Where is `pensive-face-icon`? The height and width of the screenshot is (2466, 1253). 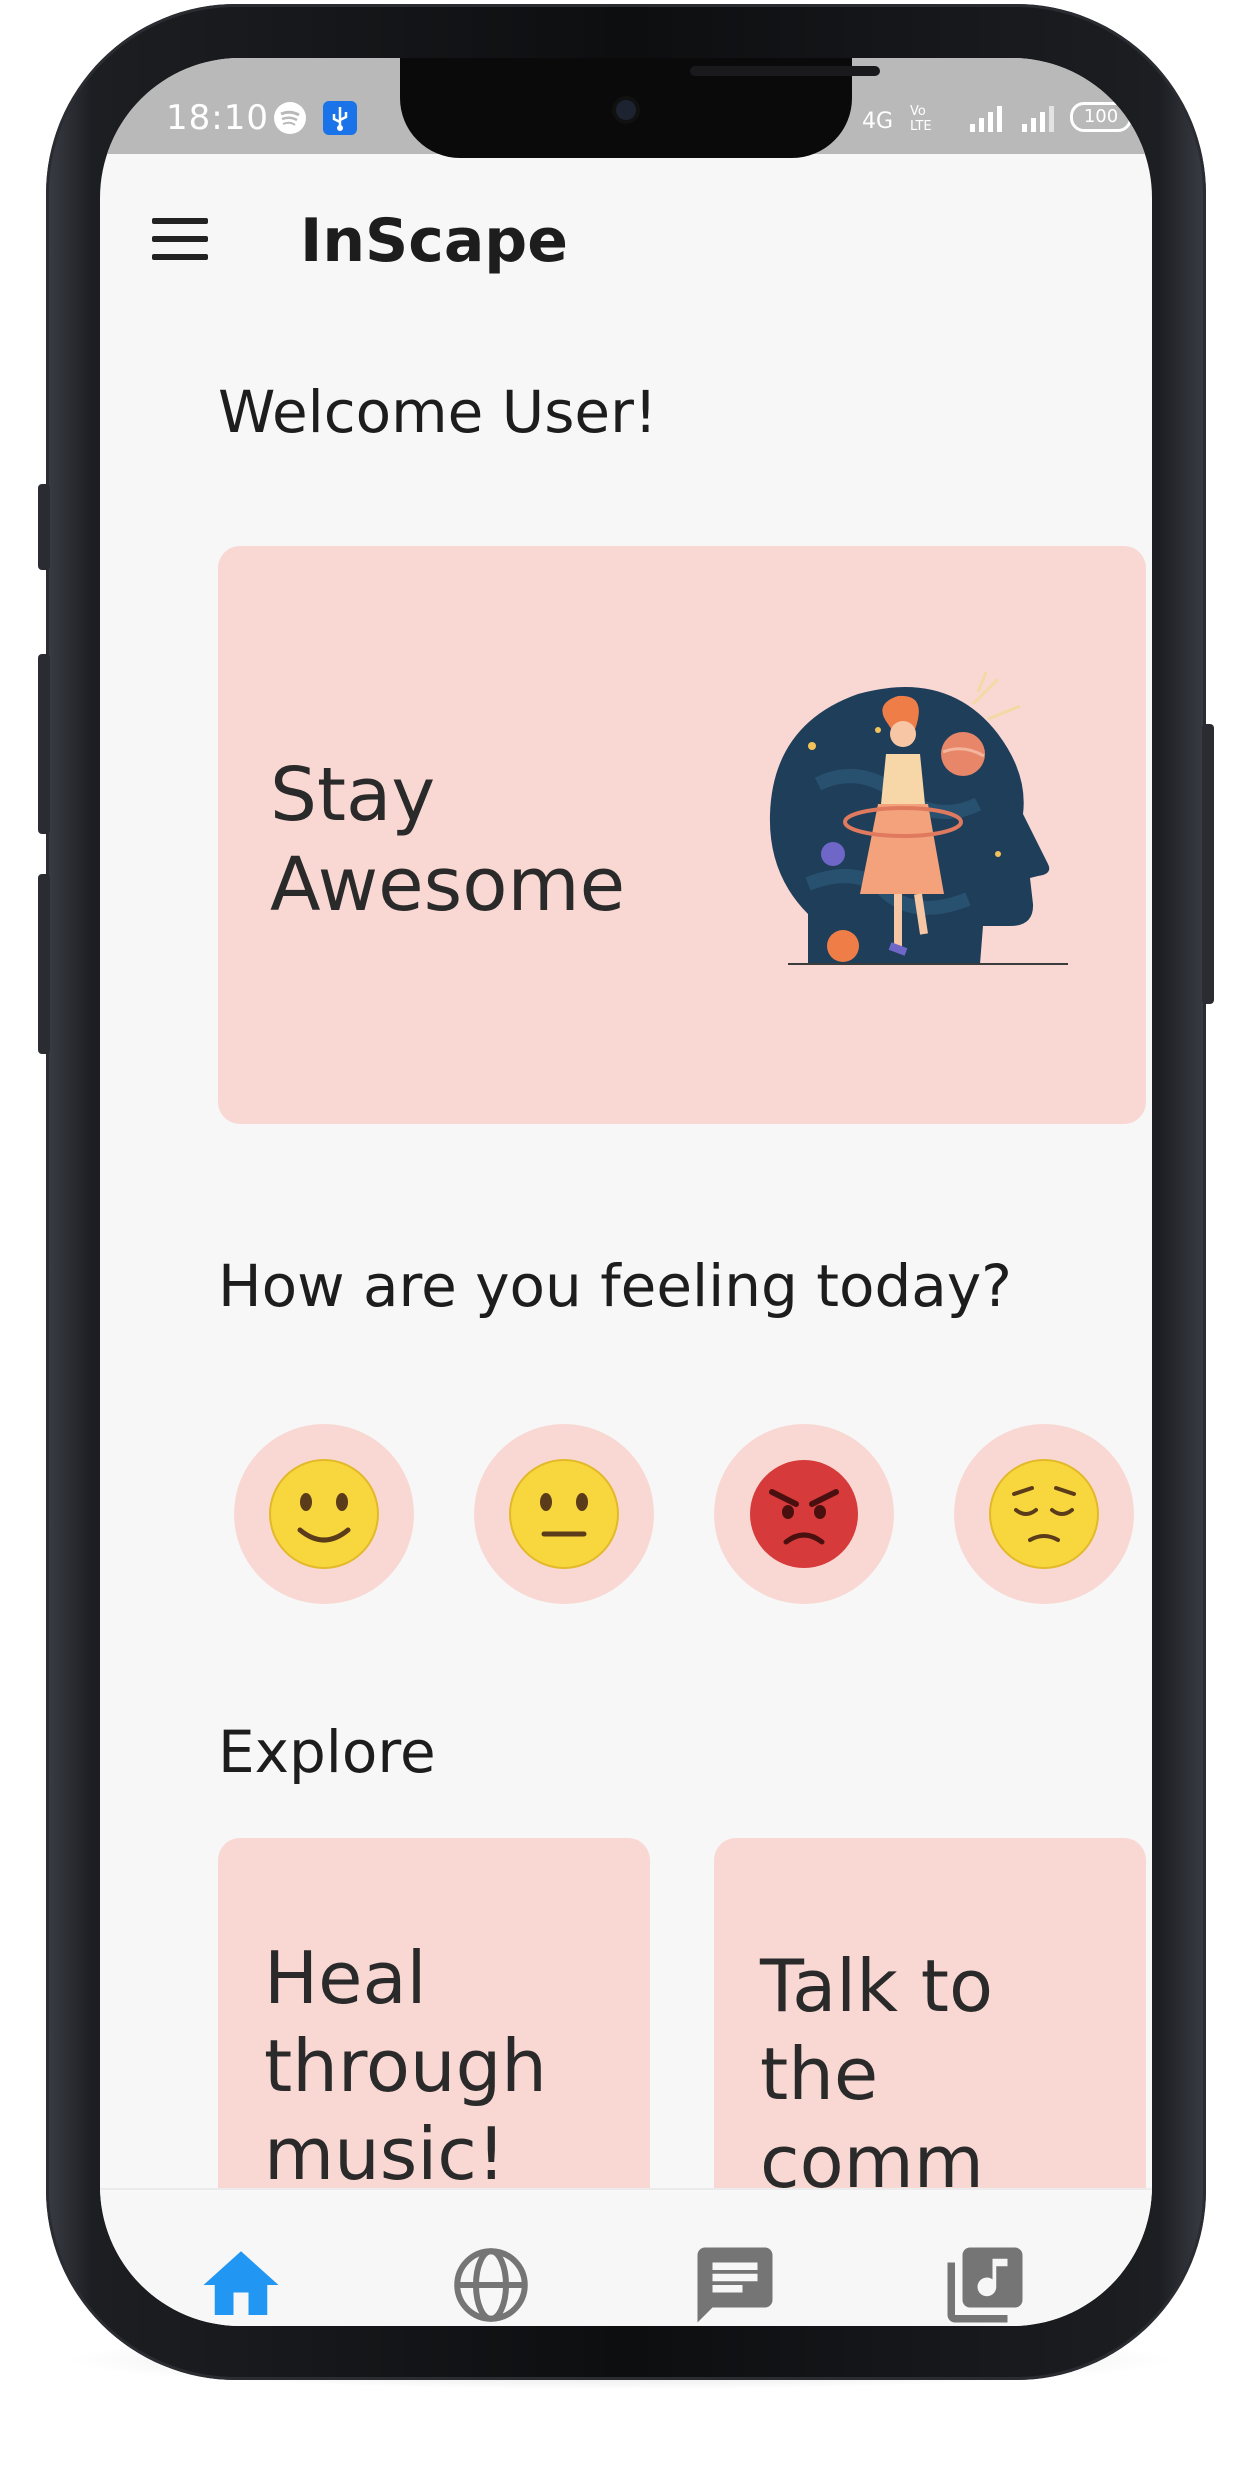
pensive-face-icon is located at coordinates (1044, 1514).